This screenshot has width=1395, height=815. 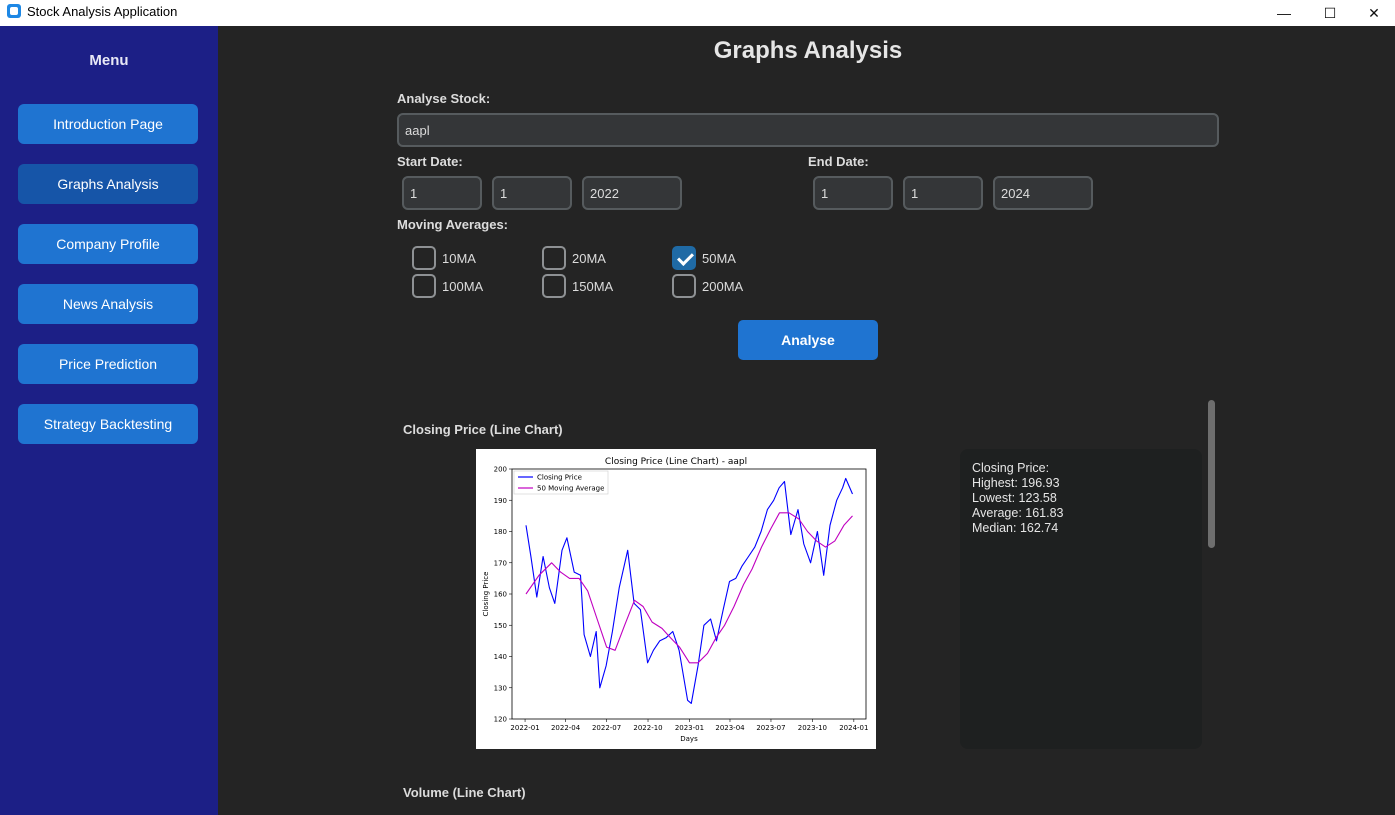 I want to click on y-tick-label: 150, so click(x=500, y=626).